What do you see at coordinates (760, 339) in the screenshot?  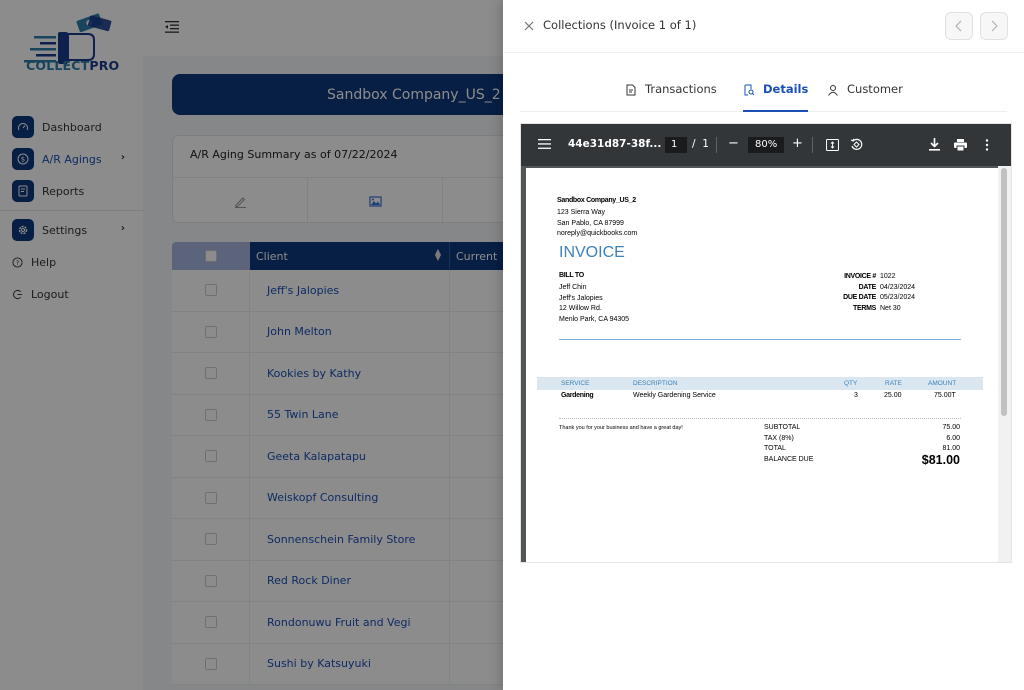 I see `invoice-divider` at bounding box center [760, 339].